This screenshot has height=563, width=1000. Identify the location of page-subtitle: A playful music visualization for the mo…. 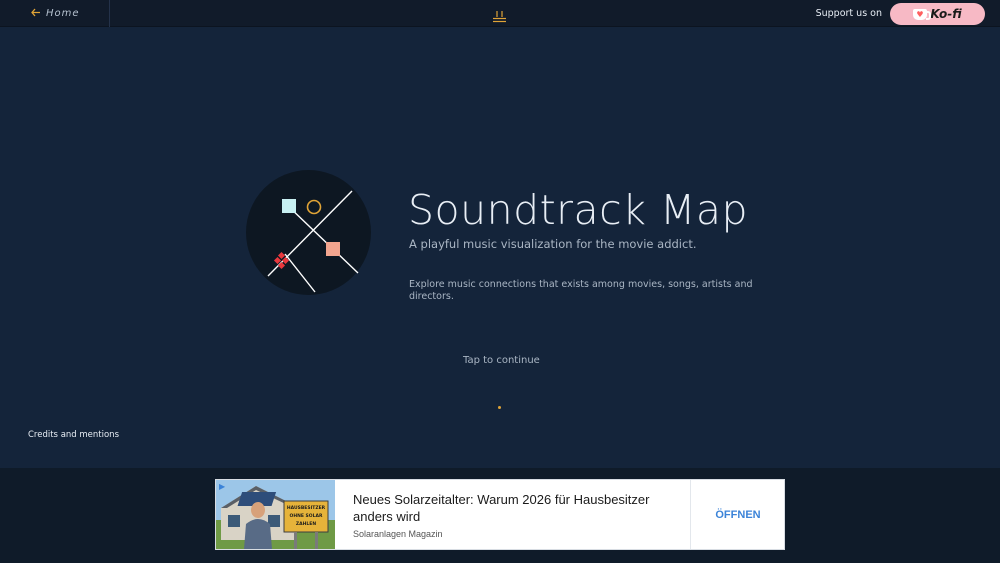
(553, 244).